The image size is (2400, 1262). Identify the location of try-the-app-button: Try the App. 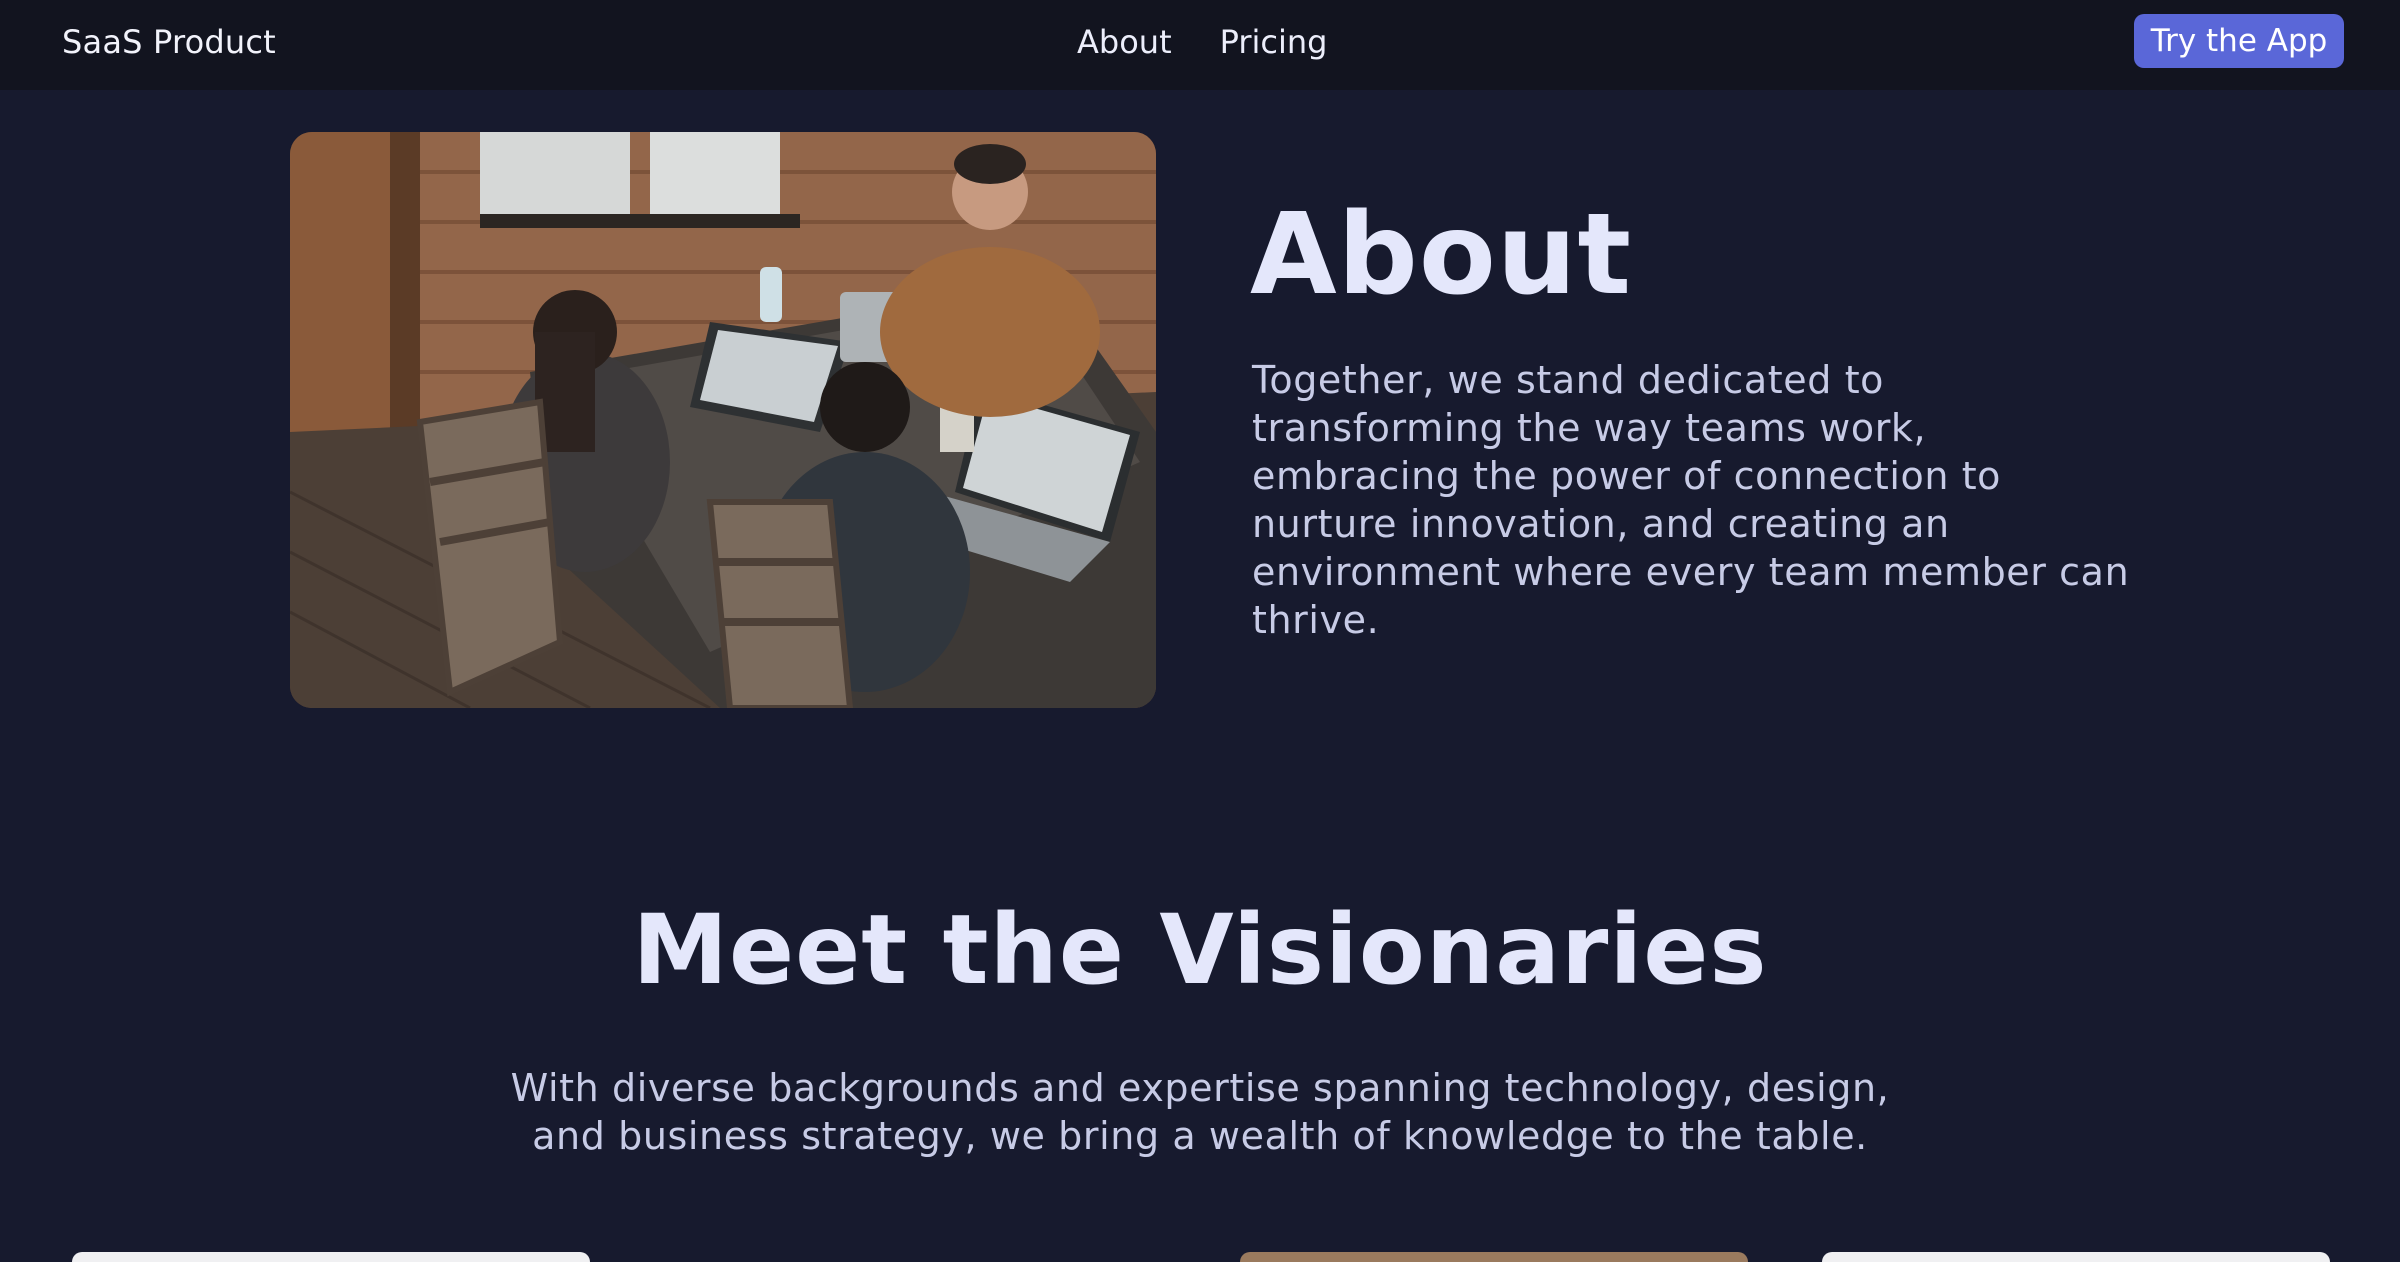
(2239, 41).